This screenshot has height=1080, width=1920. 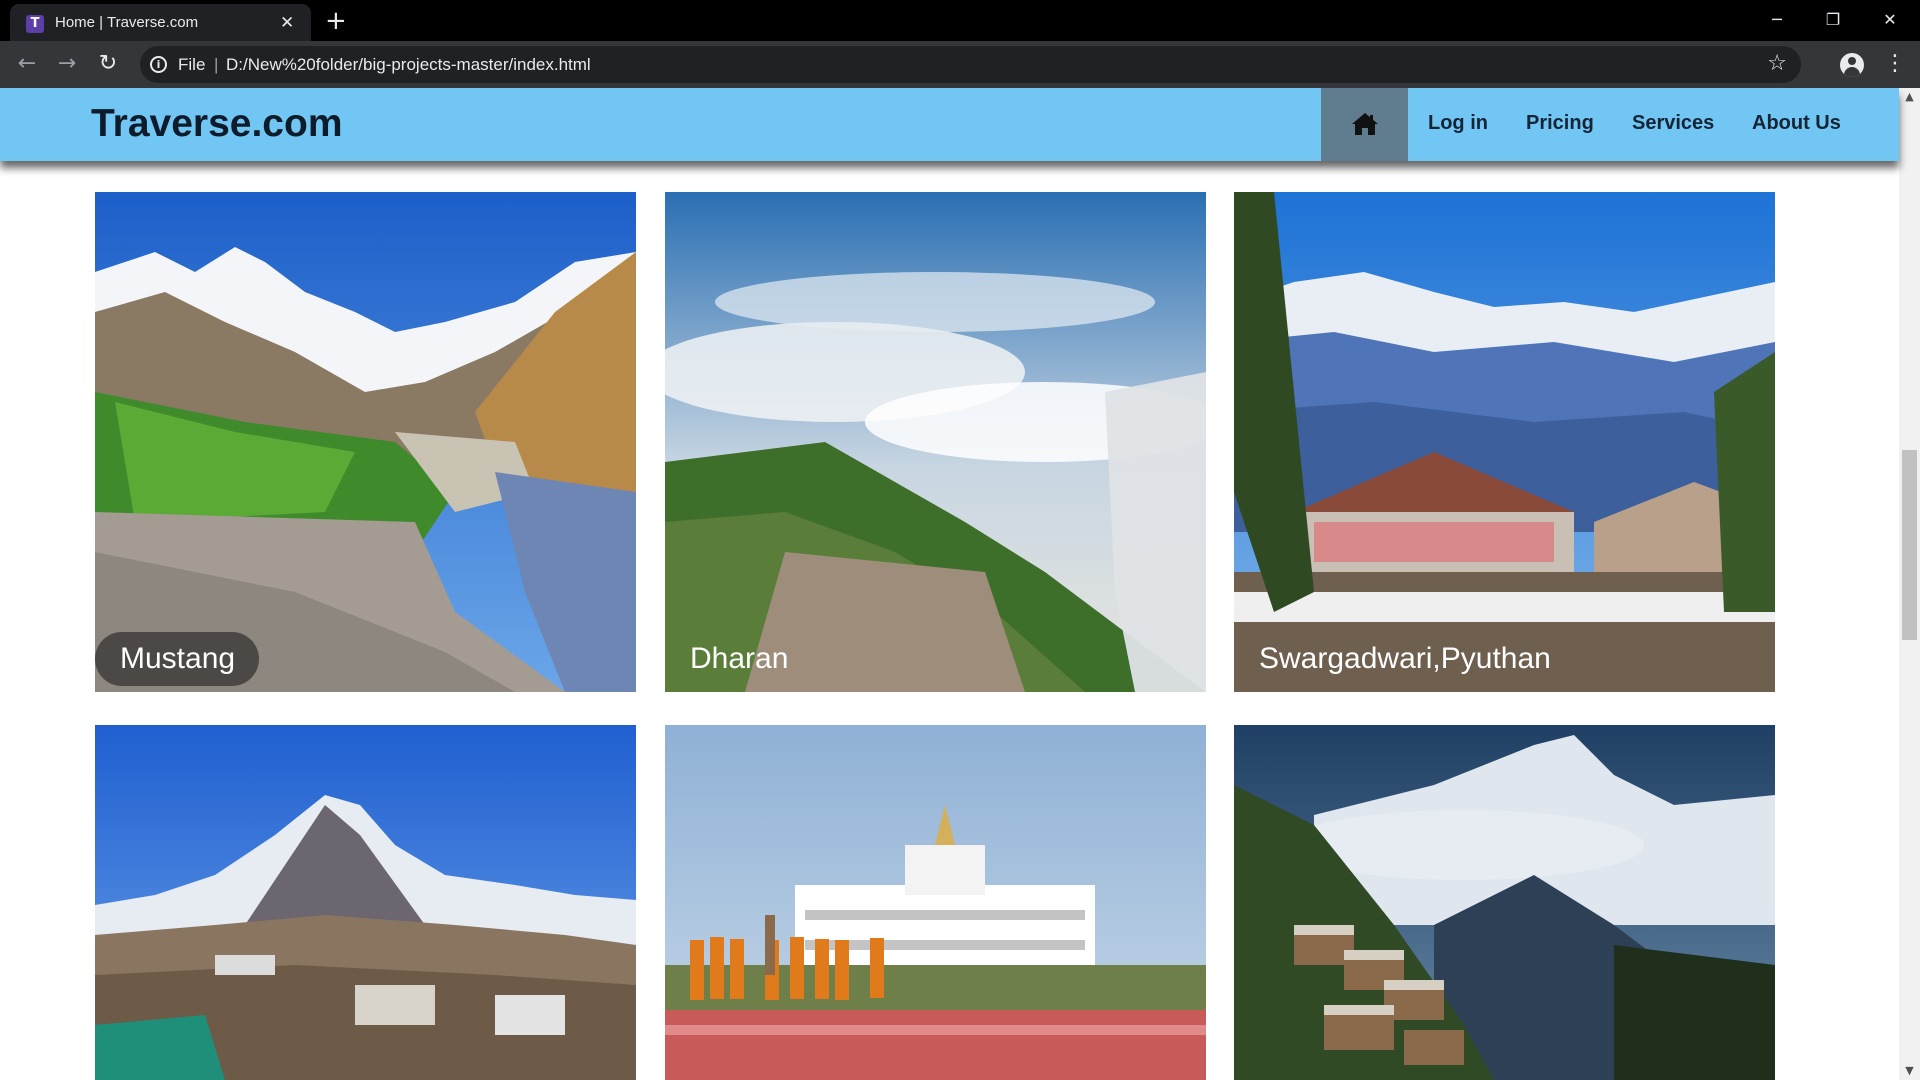 What do you see at coordinates (1833, 20) in the screenshot?
I see `restore-icon: ❐` at bounding box center [1833, 20].